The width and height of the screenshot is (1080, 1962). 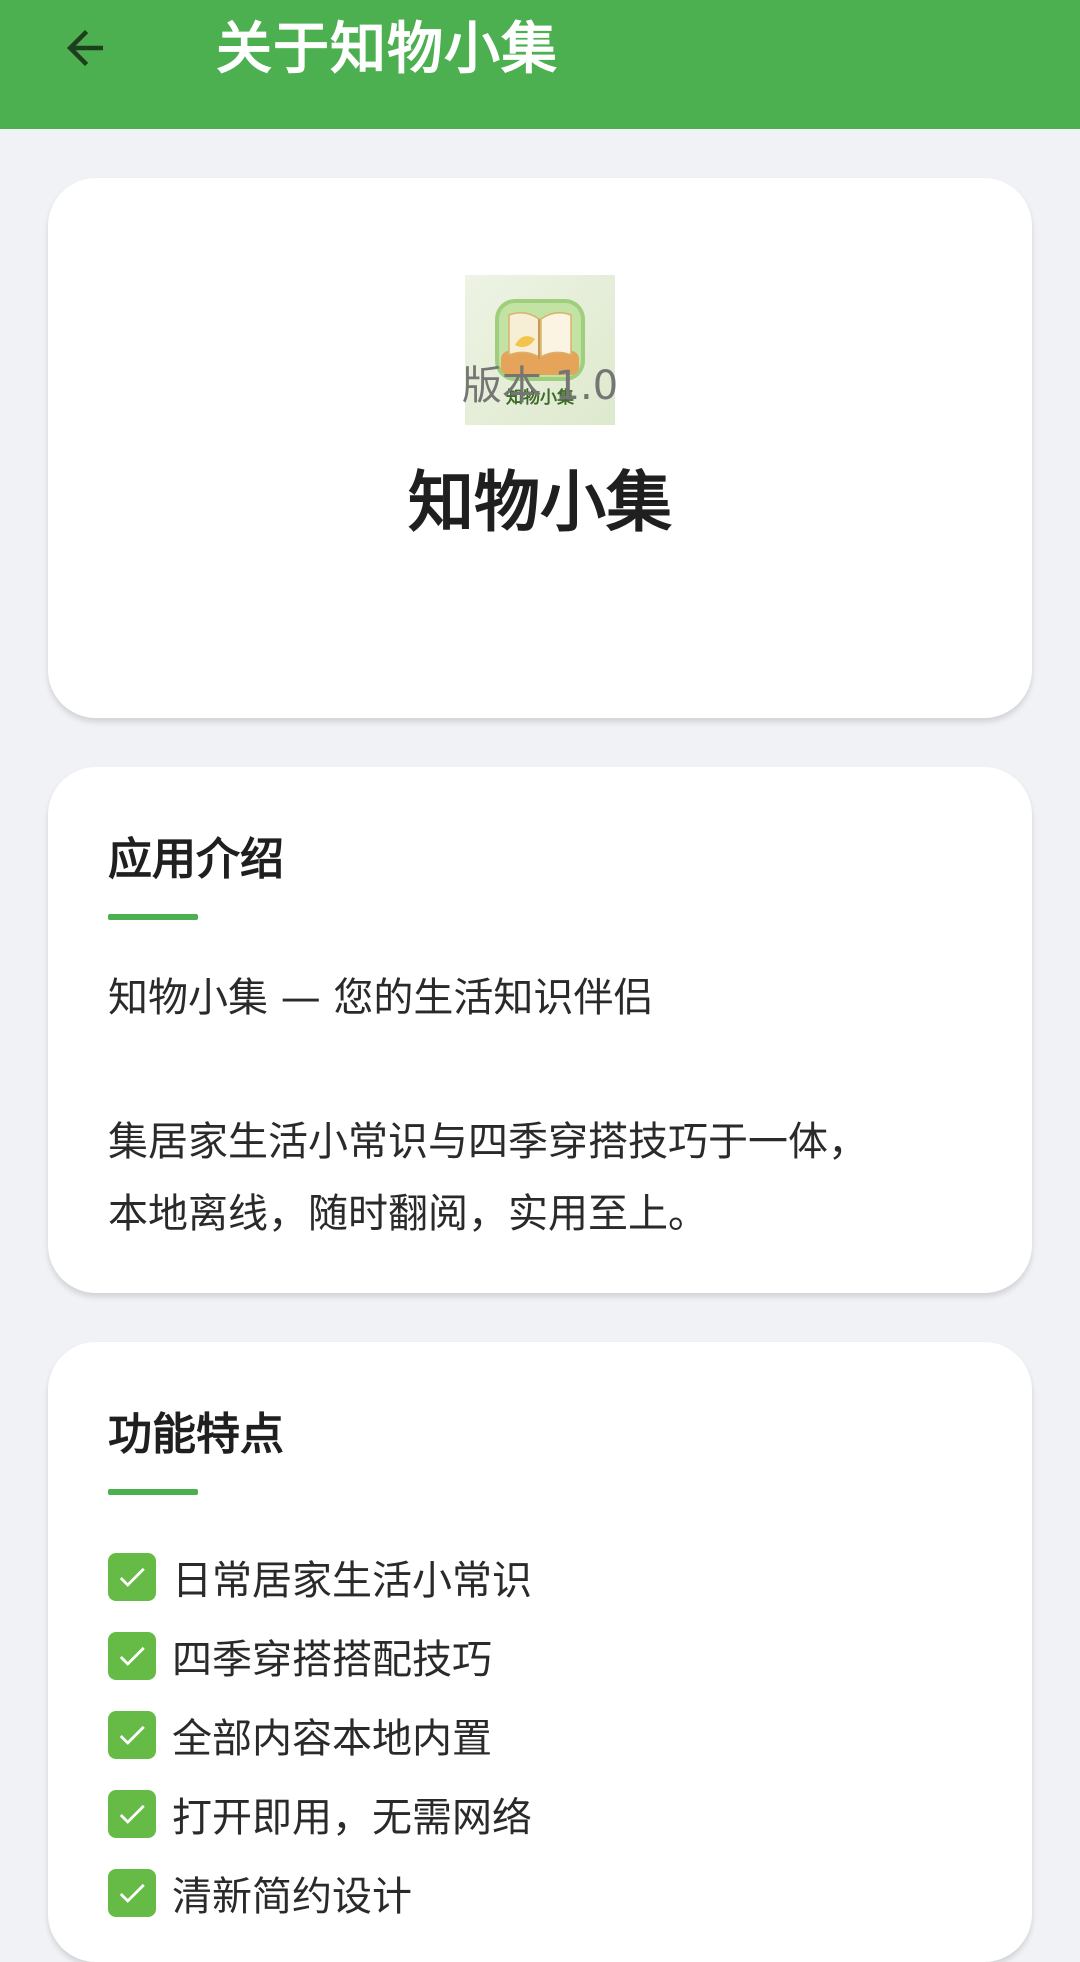 I want to click on feature-label: 打开即用，无需网络, so click(x=352, y=1817).